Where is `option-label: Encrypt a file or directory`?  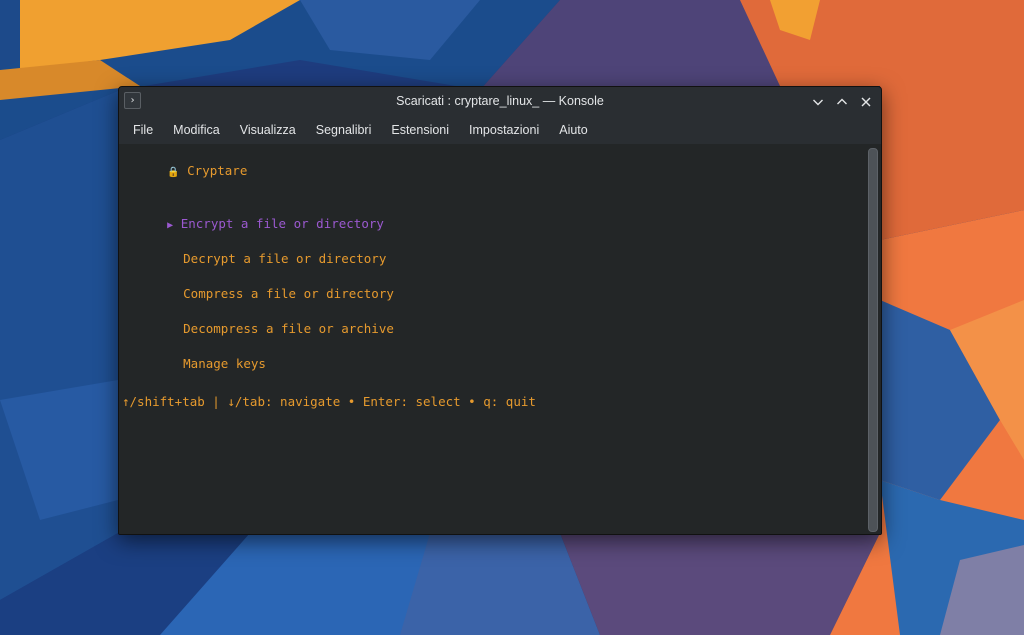
option-label: Encrypt a file or directory is located at coordinates (282, 223).